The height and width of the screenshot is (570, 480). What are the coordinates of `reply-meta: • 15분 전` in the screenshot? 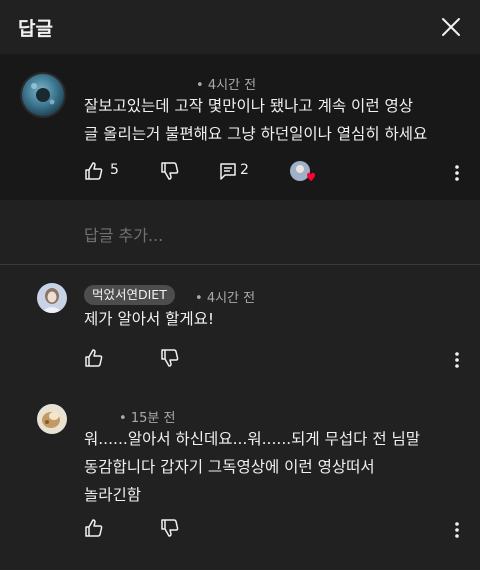 It's located at (147, 418).